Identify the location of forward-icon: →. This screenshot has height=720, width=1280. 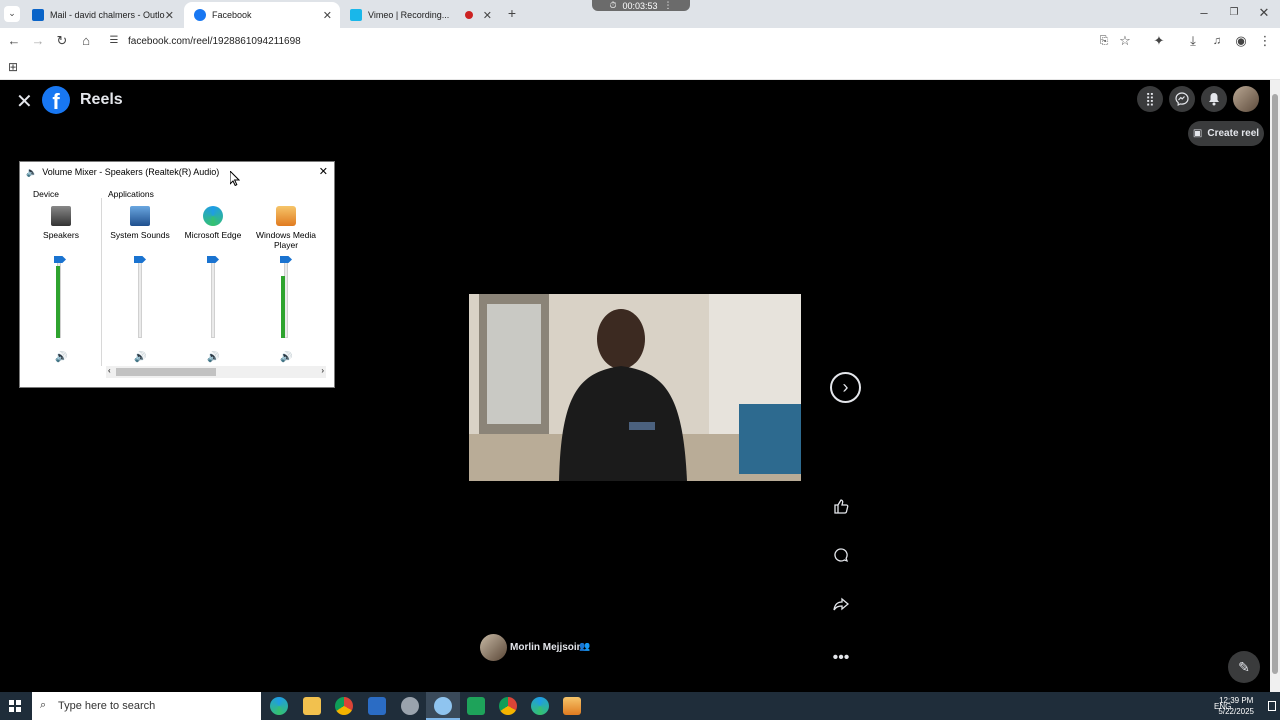
(38, 42).